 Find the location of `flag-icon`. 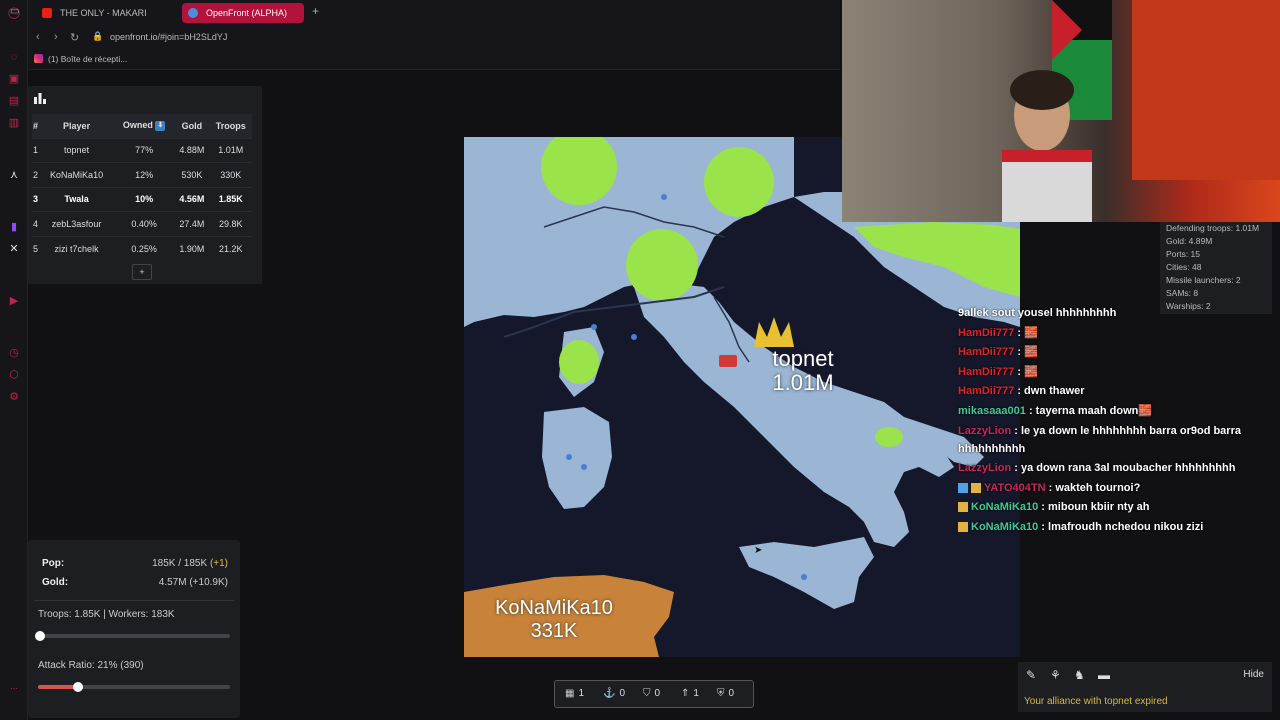

flag-icon is located at coordinates (728, 361).